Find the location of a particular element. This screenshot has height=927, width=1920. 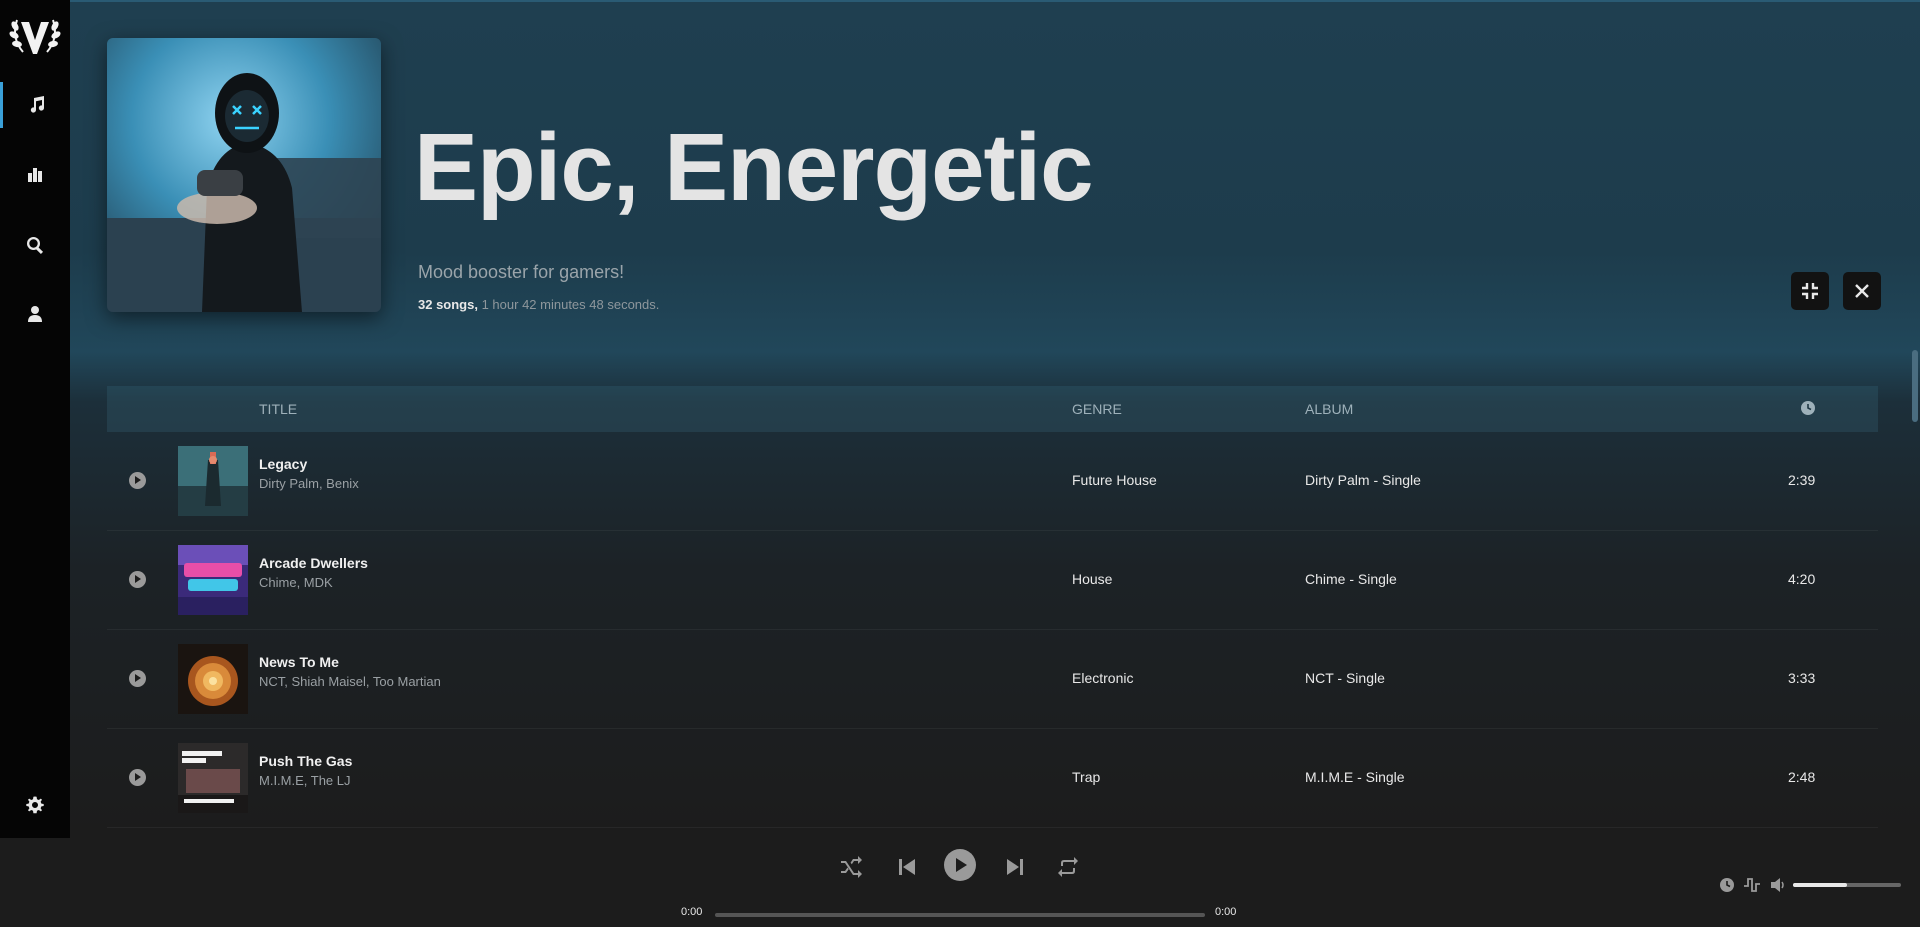

track-artist: NCT, Shiah Maisel, Too Martian is located at coordinates (350, 681).